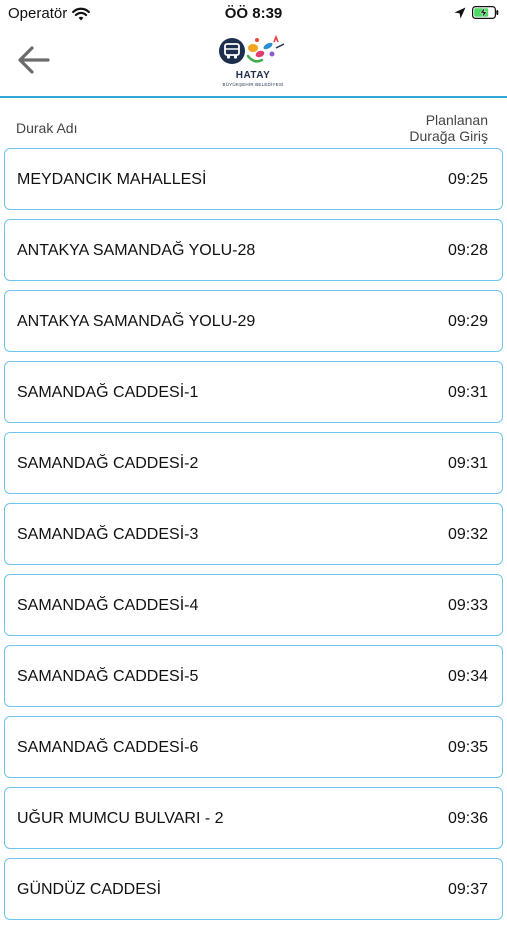  I want to click on stop-row: ANTAKYA SAMANDAĞ YOLU-28 09:28, so click(253, 250).